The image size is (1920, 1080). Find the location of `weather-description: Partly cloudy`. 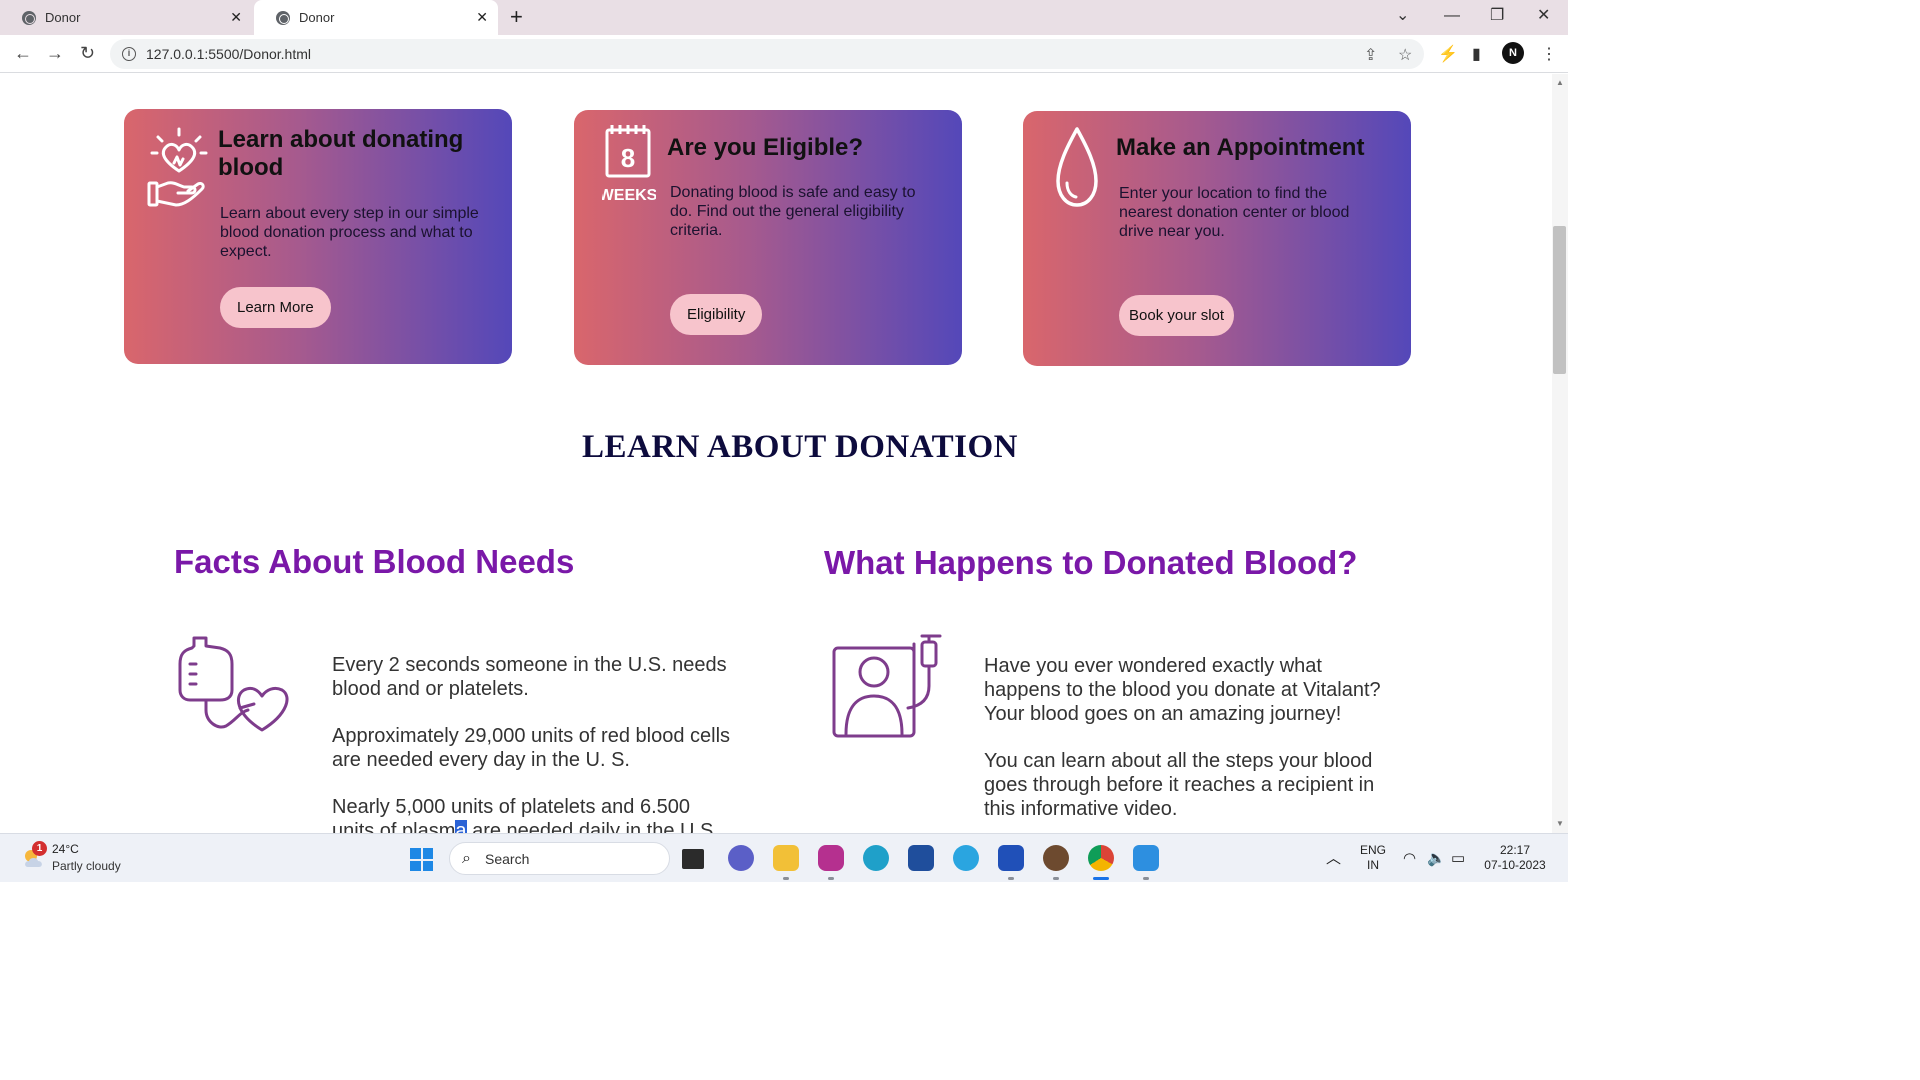

weather-description: Partly cloudy is located at coordinates (86, 866).